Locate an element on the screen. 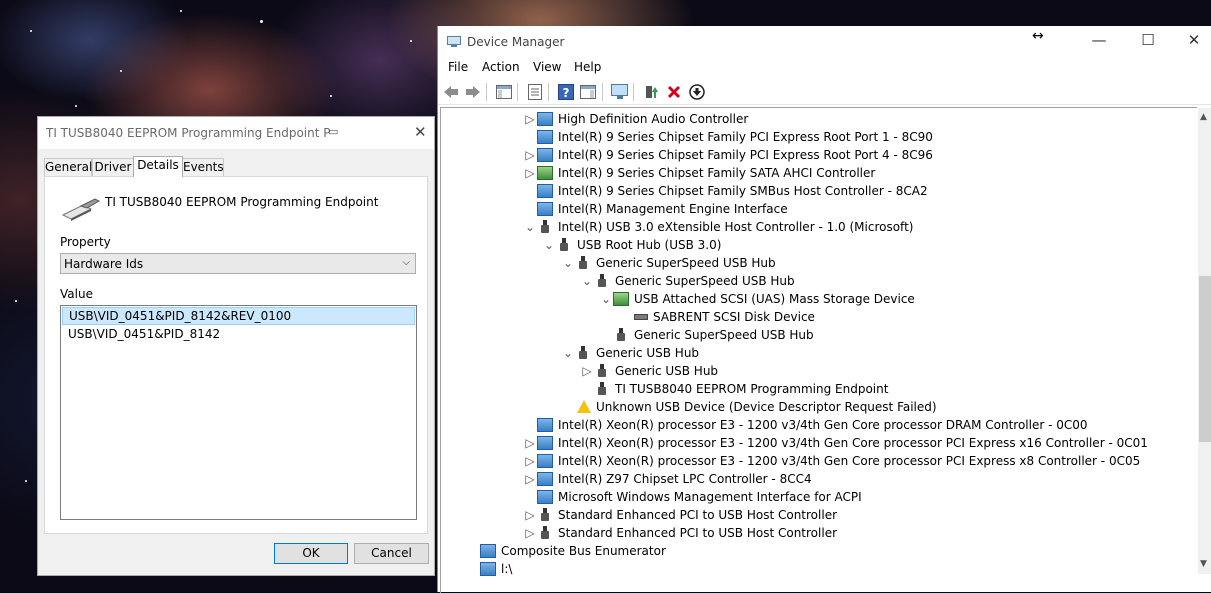 The image size is (1211, 593). maximize-icon: ☐ is located at coordinates (1148, 40).